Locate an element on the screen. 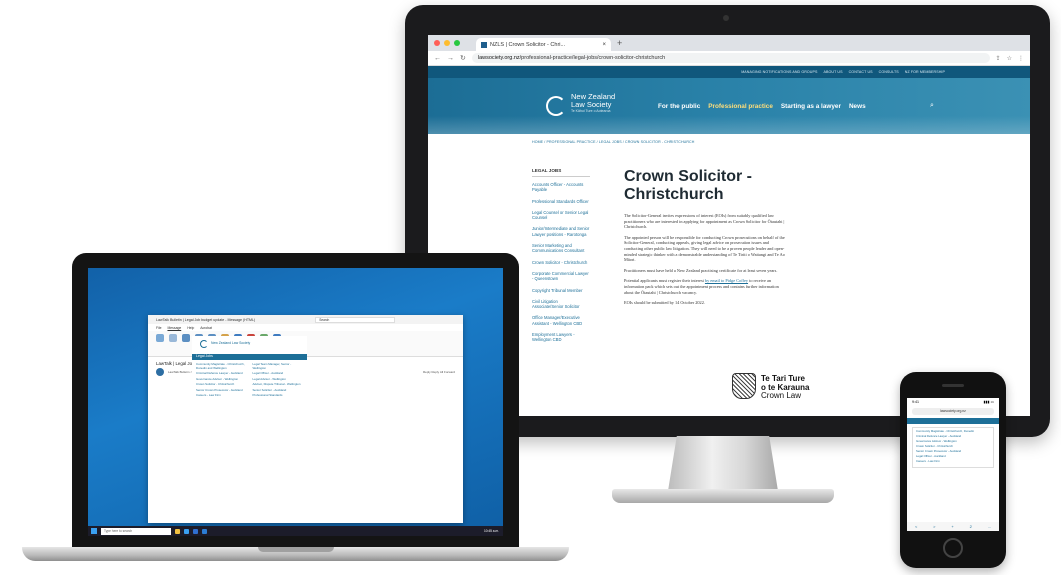  nav-news: News is located at coordinates (857, 106).